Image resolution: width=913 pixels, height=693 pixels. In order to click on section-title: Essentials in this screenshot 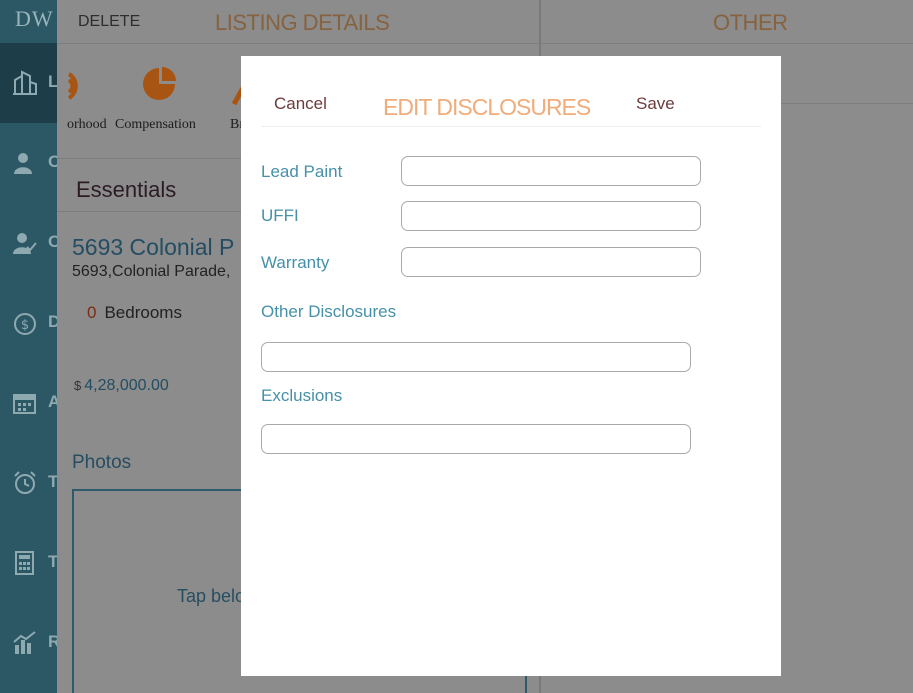, I will do `click(126, 189)`.